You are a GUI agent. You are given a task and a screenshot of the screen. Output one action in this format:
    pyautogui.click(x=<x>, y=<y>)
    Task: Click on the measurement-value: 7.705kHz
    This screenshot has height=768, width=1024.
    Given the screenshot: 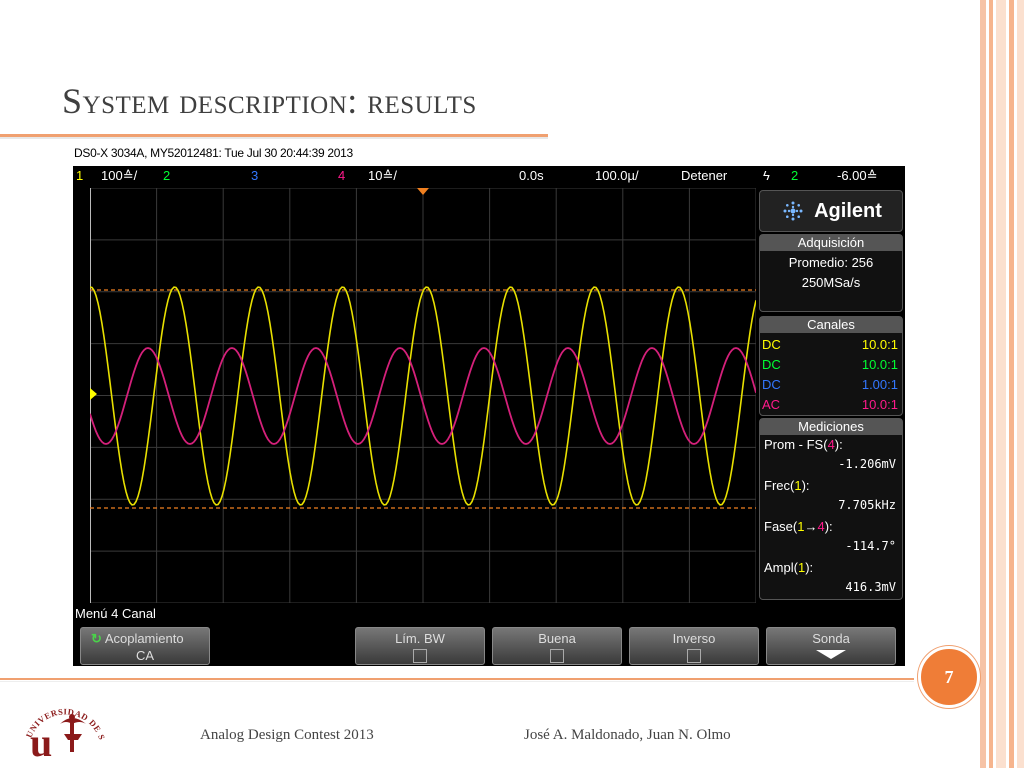 What is the action you would take?
    pyautogui.click(x=867, y=505)
    